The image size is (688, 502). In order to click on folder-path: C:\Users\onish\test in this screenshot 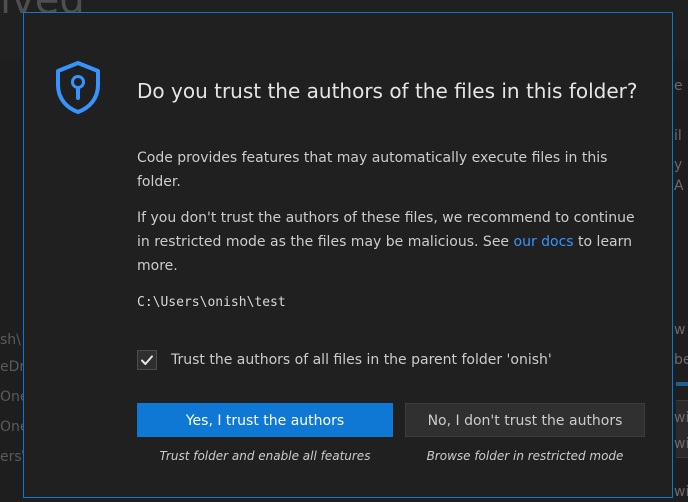, I will do `click(211, 302)`.